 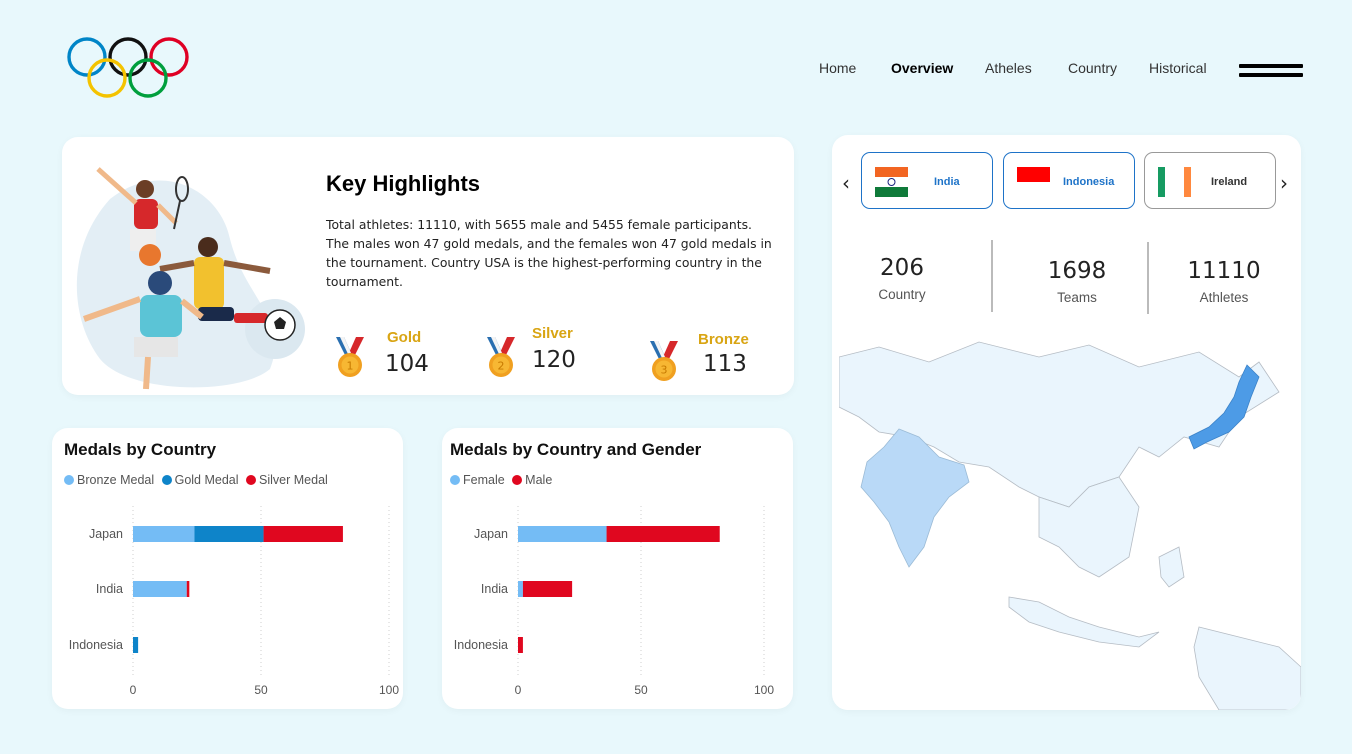 What do you see at coordinates (407, 364) in the screenshot?
I see `gold-value: 104` at bounding box center [407, 364].